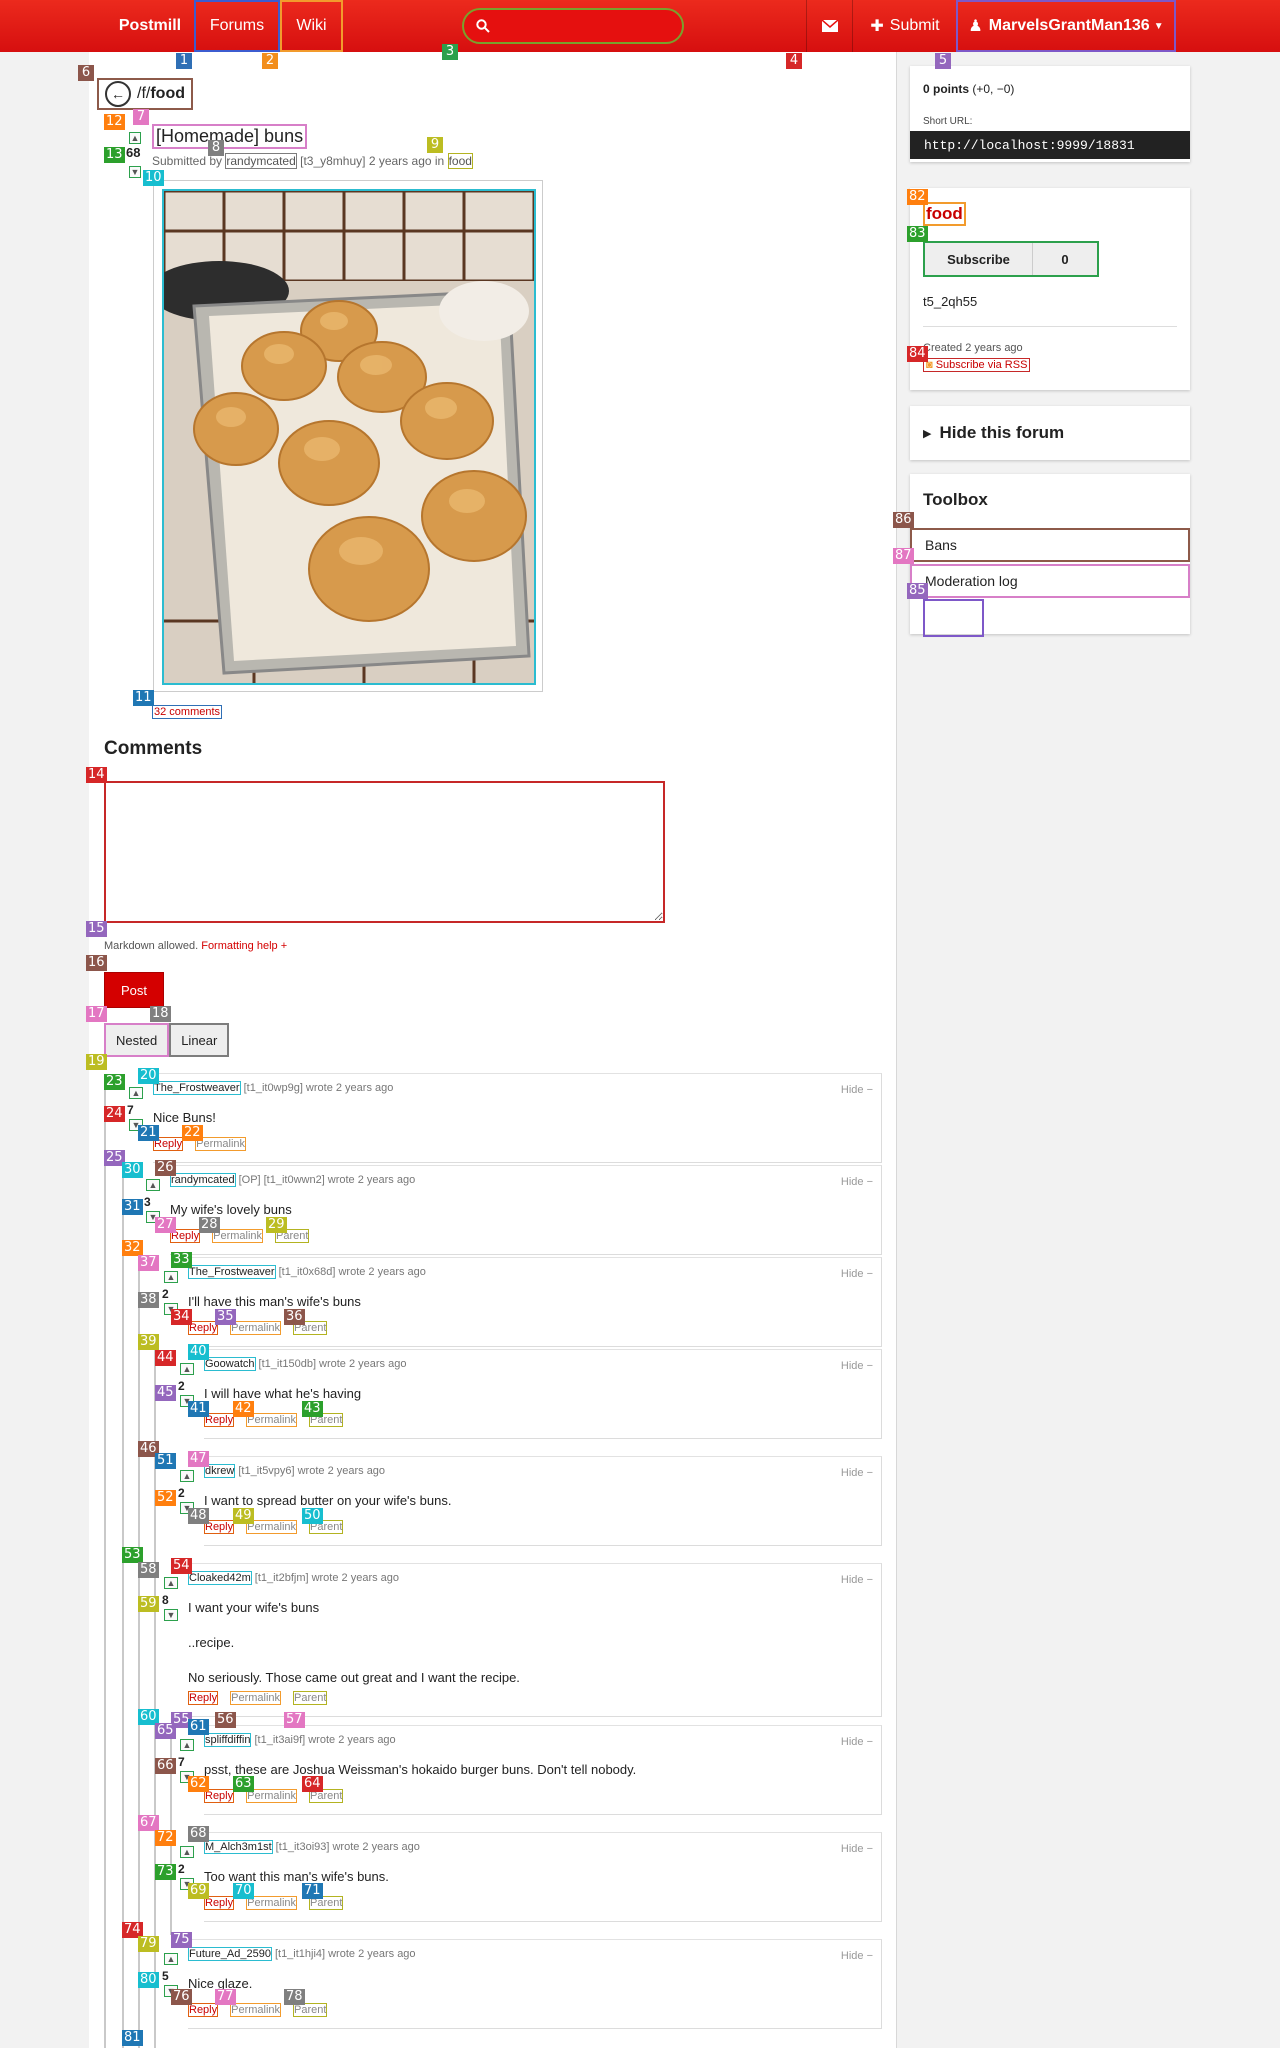 The width and height of the screenshot is (1280, 2048). What do you see at coordinates (238, 1847) in the screenshot?
I see `comment-author-link: M_Alch3m1st` at bounding box center [238, 1847].